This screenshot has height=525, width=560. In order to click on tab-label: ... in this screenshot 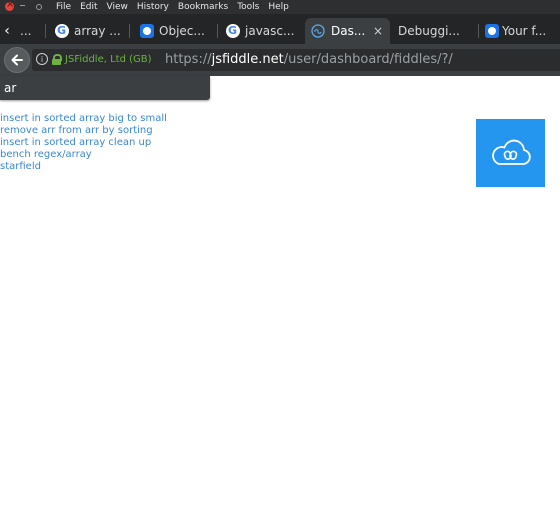, I will do `click(26, 31)`.